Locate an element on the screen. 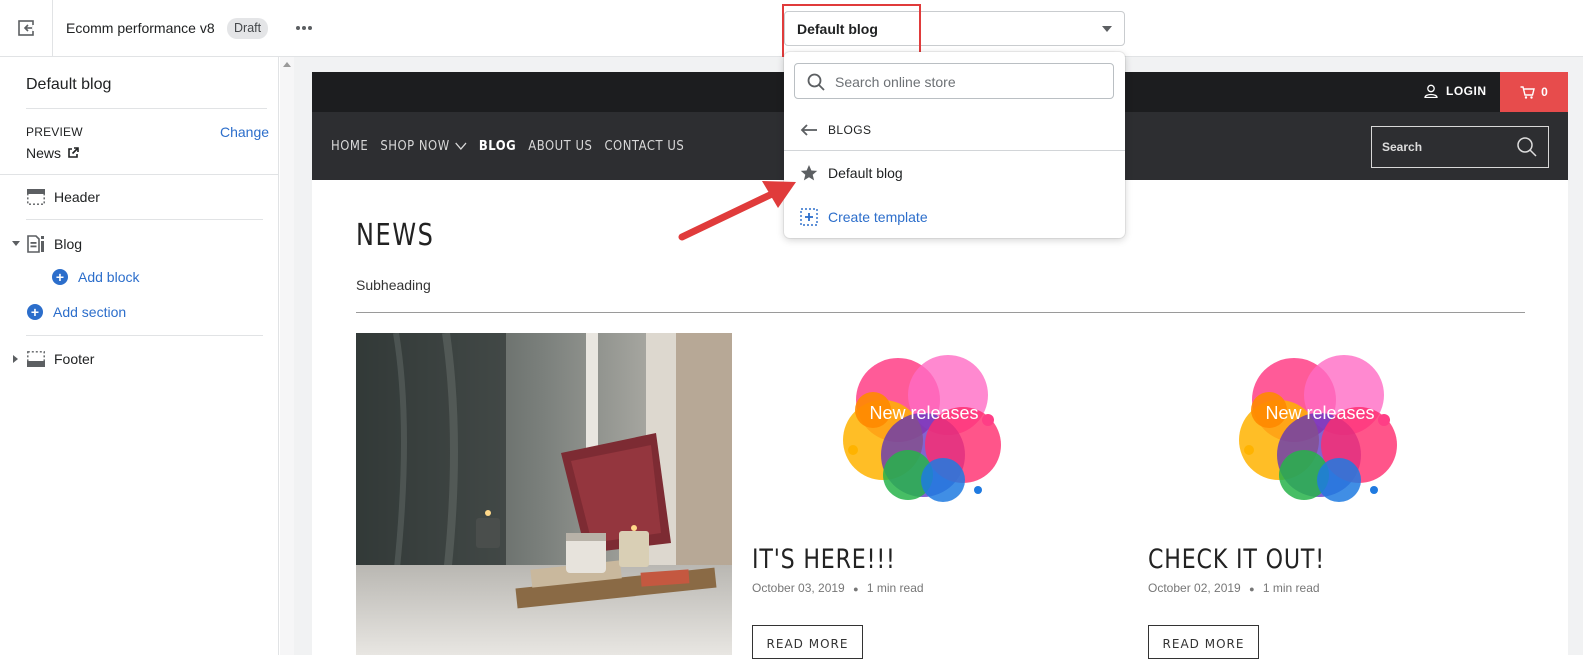 The width and height of the screenshot is (1583, 662). cart-button: 0 is located at coordinates (1534, 92).